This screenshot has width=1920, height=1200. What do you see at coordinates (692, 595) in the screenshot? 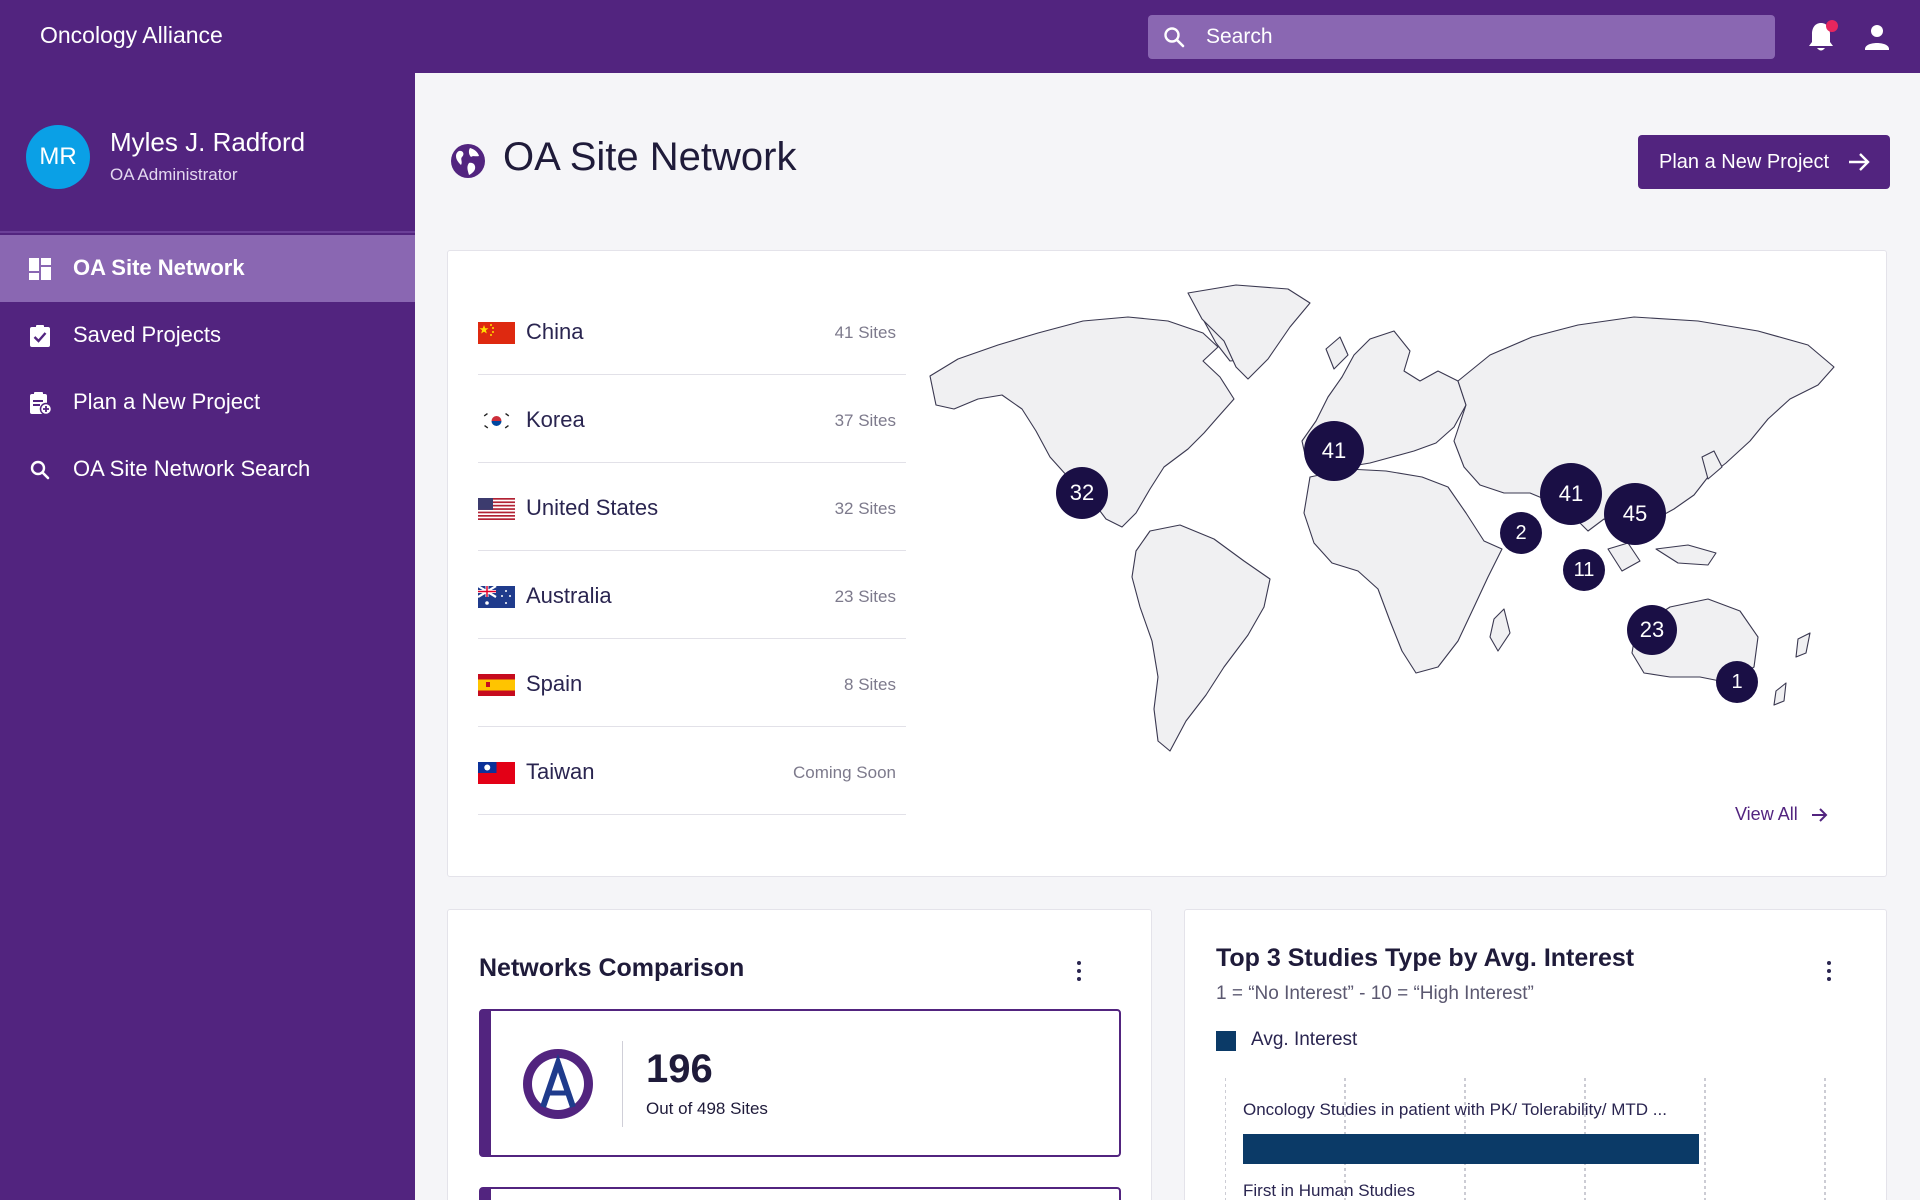
I see `list-item: Australia 23 Sites` at bounding box center [692, 595].